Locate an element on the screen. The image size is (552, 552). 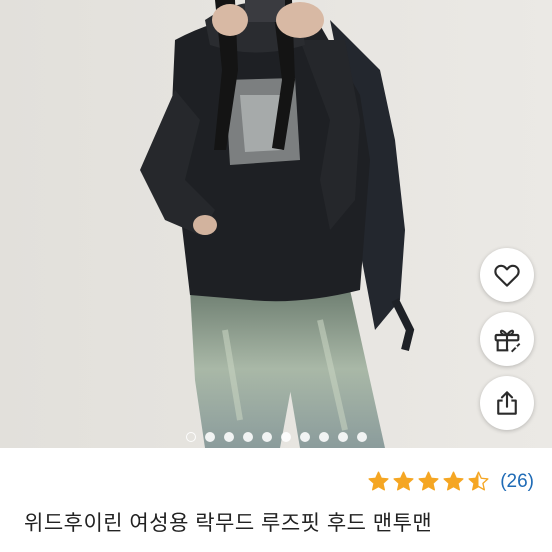
share-button is located at coordinates (507, 403).